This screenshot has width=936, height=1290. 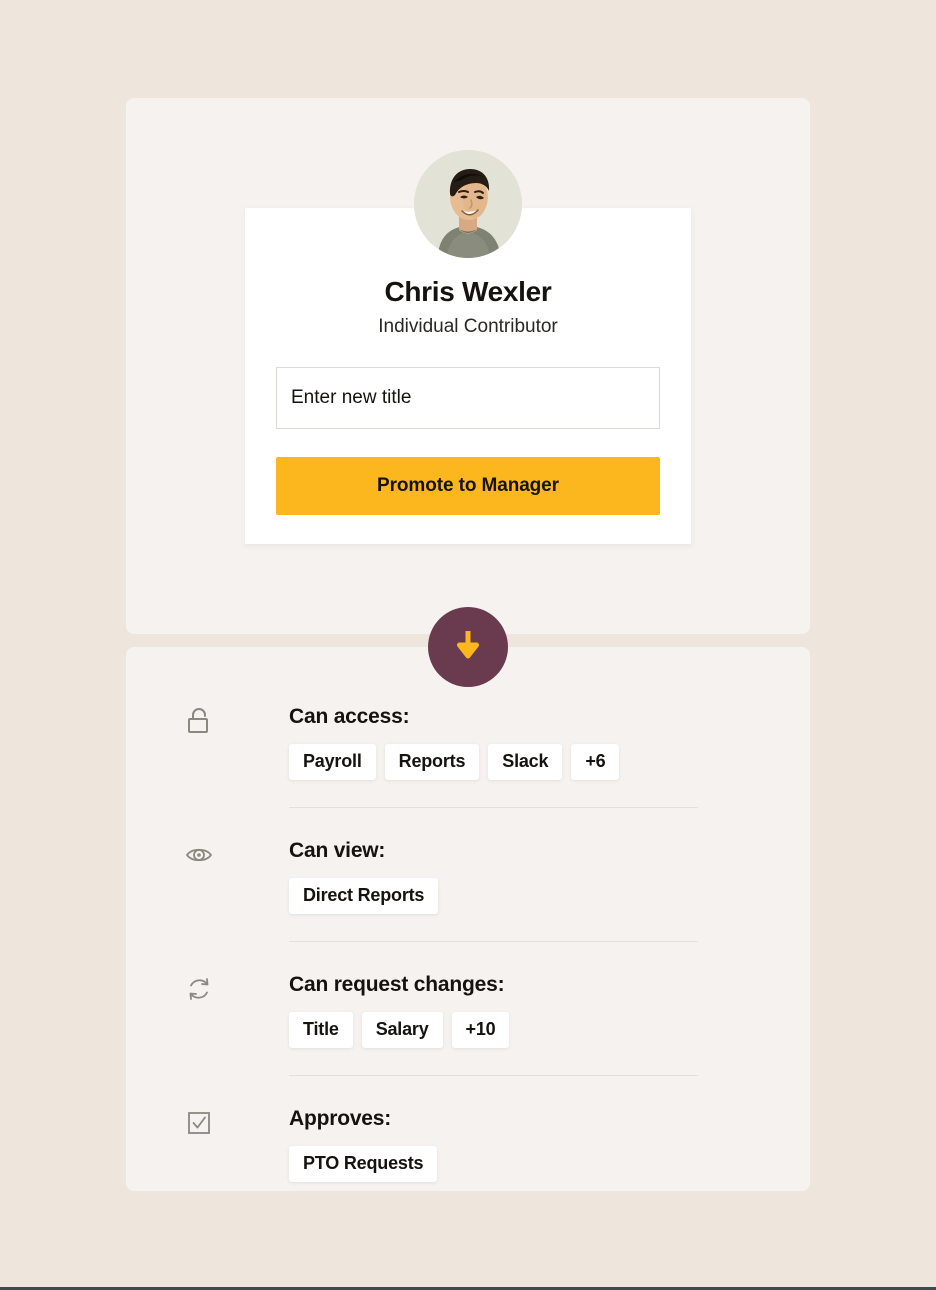 I want to click on permission-row: Can access: Payroll Reports Slack +6, so click(x=468, y=755).